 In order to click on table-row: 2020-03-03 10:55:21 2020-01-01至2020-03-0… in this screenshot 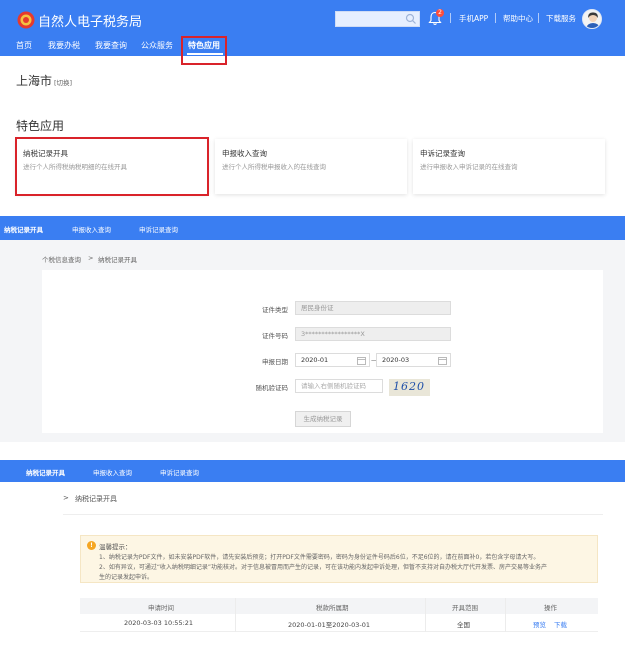, I will do `click(339, 623)`.